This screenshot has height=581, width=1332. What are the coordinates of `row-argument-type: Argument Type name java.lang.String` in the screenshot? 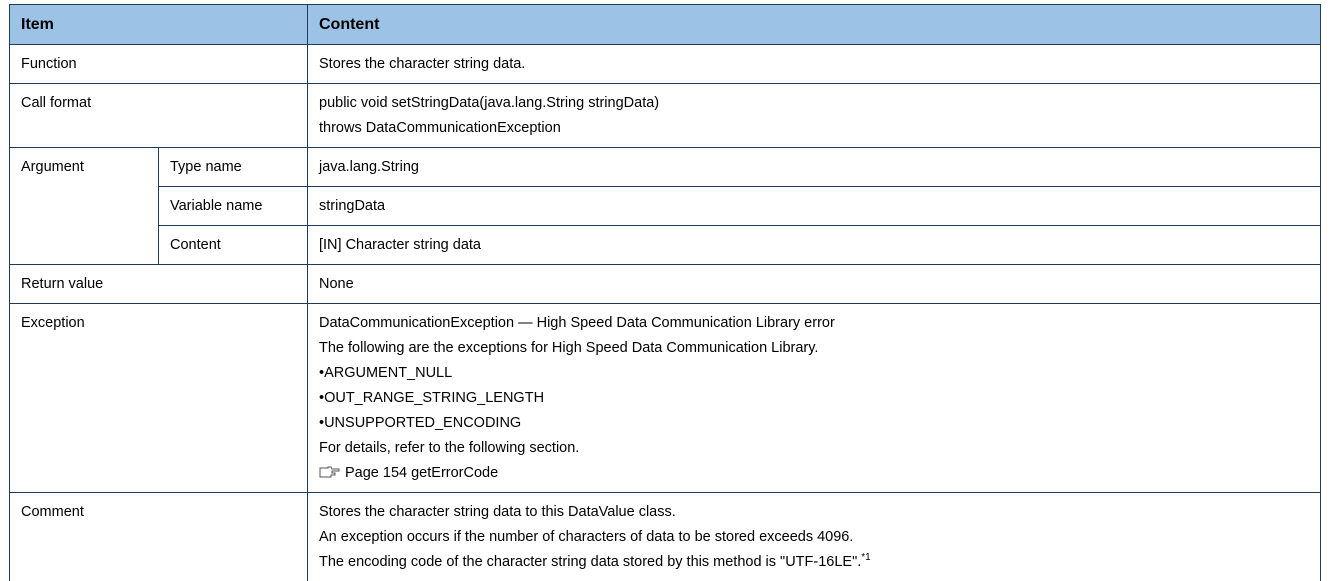 It's located at (665, 167).